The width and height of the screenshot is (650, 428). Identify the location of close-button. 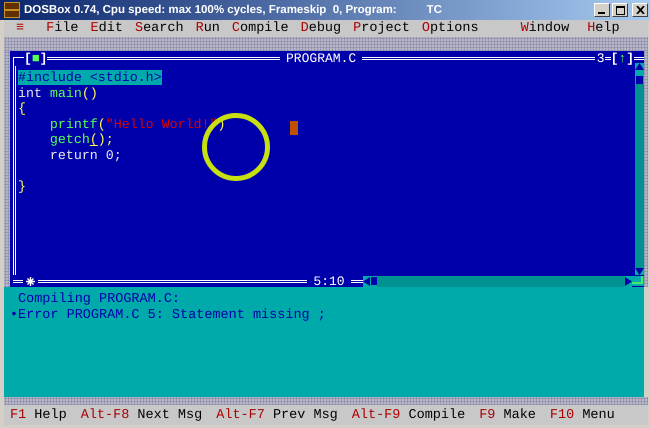
(640, 10).